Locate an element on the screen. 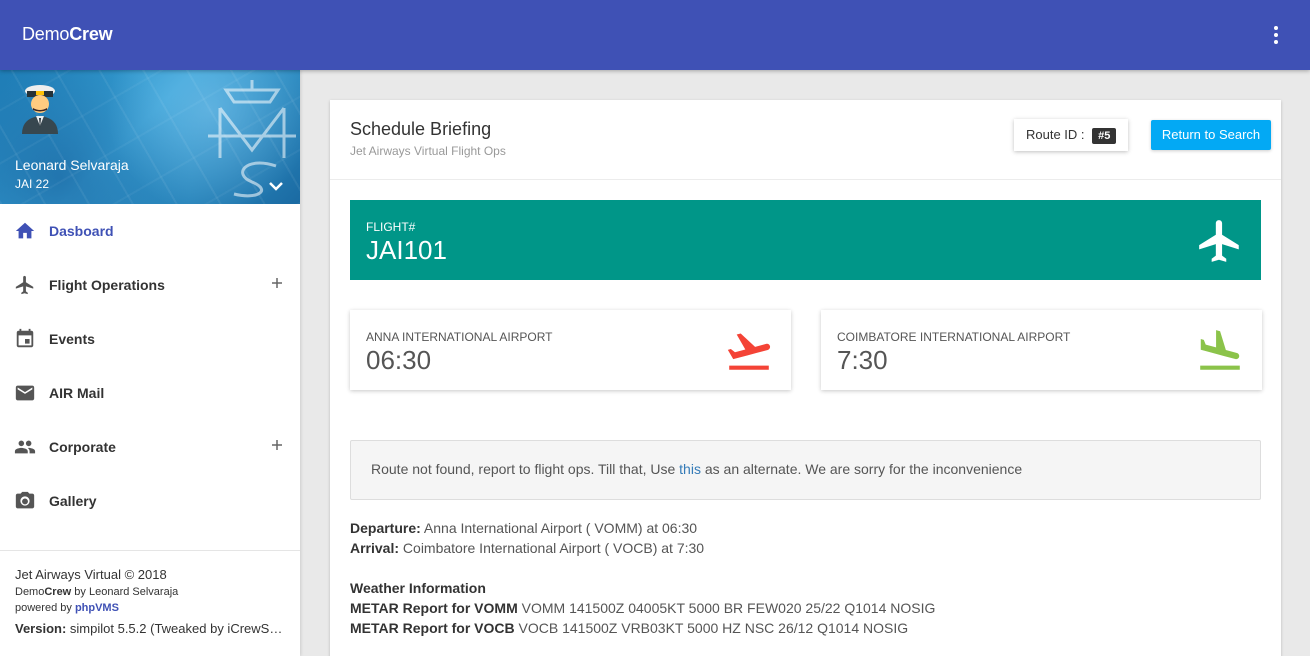  route-id-badge: #5 is located at coordinates (1104, 136).